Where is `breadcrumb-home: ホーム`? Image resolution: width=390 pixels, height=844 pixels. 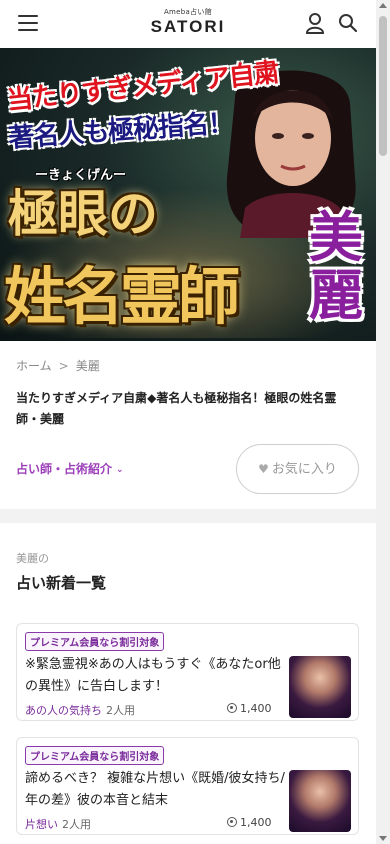
breadcrumb-home: ホーム is located at coordinates (34, 366).